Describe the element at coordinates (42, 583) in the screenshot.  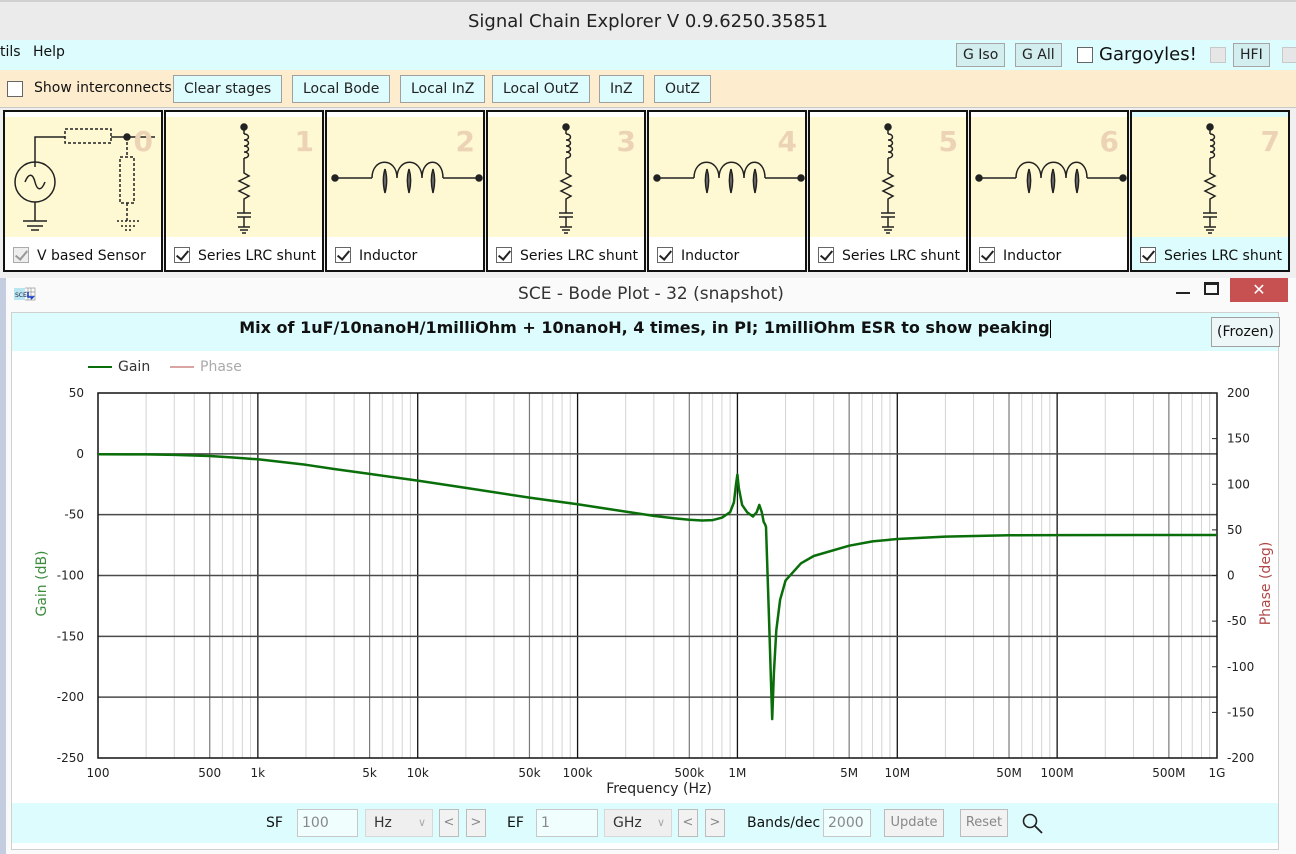
I see `y-axis-label: Gain (dB)` at that location.